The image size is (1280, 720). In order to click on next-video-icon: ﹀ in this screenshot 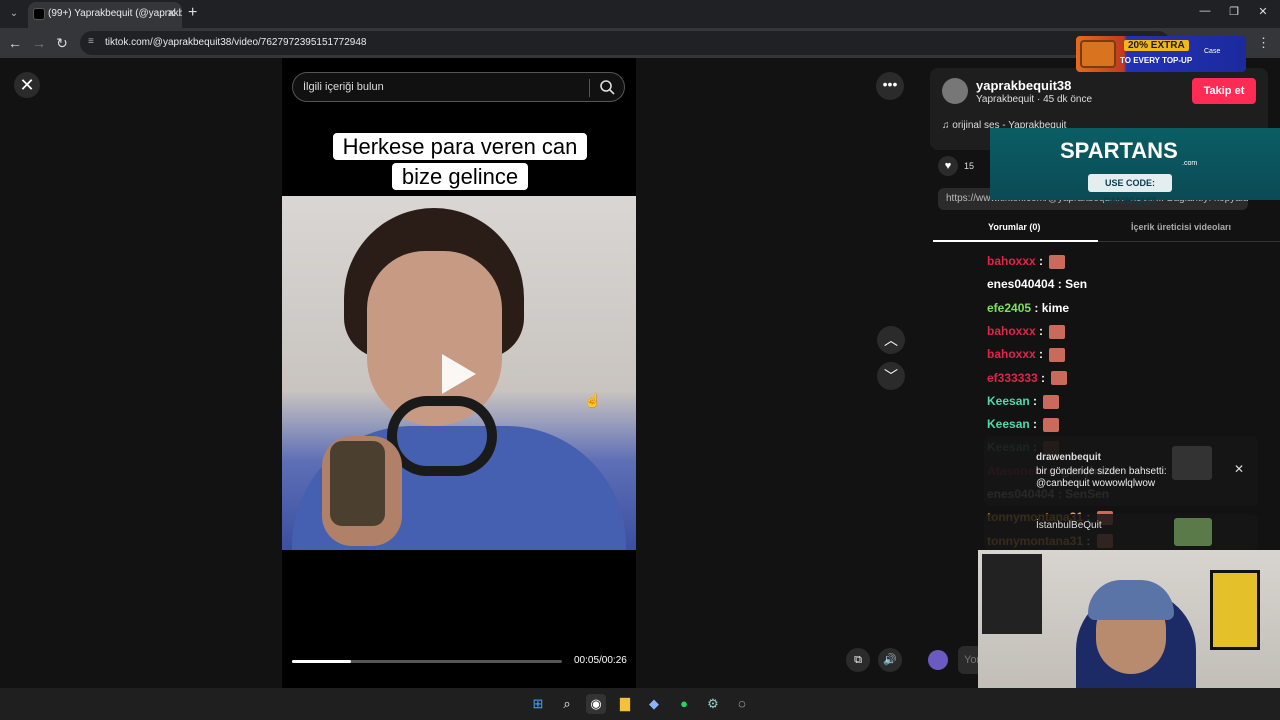, I will do `click(891, 376)`.